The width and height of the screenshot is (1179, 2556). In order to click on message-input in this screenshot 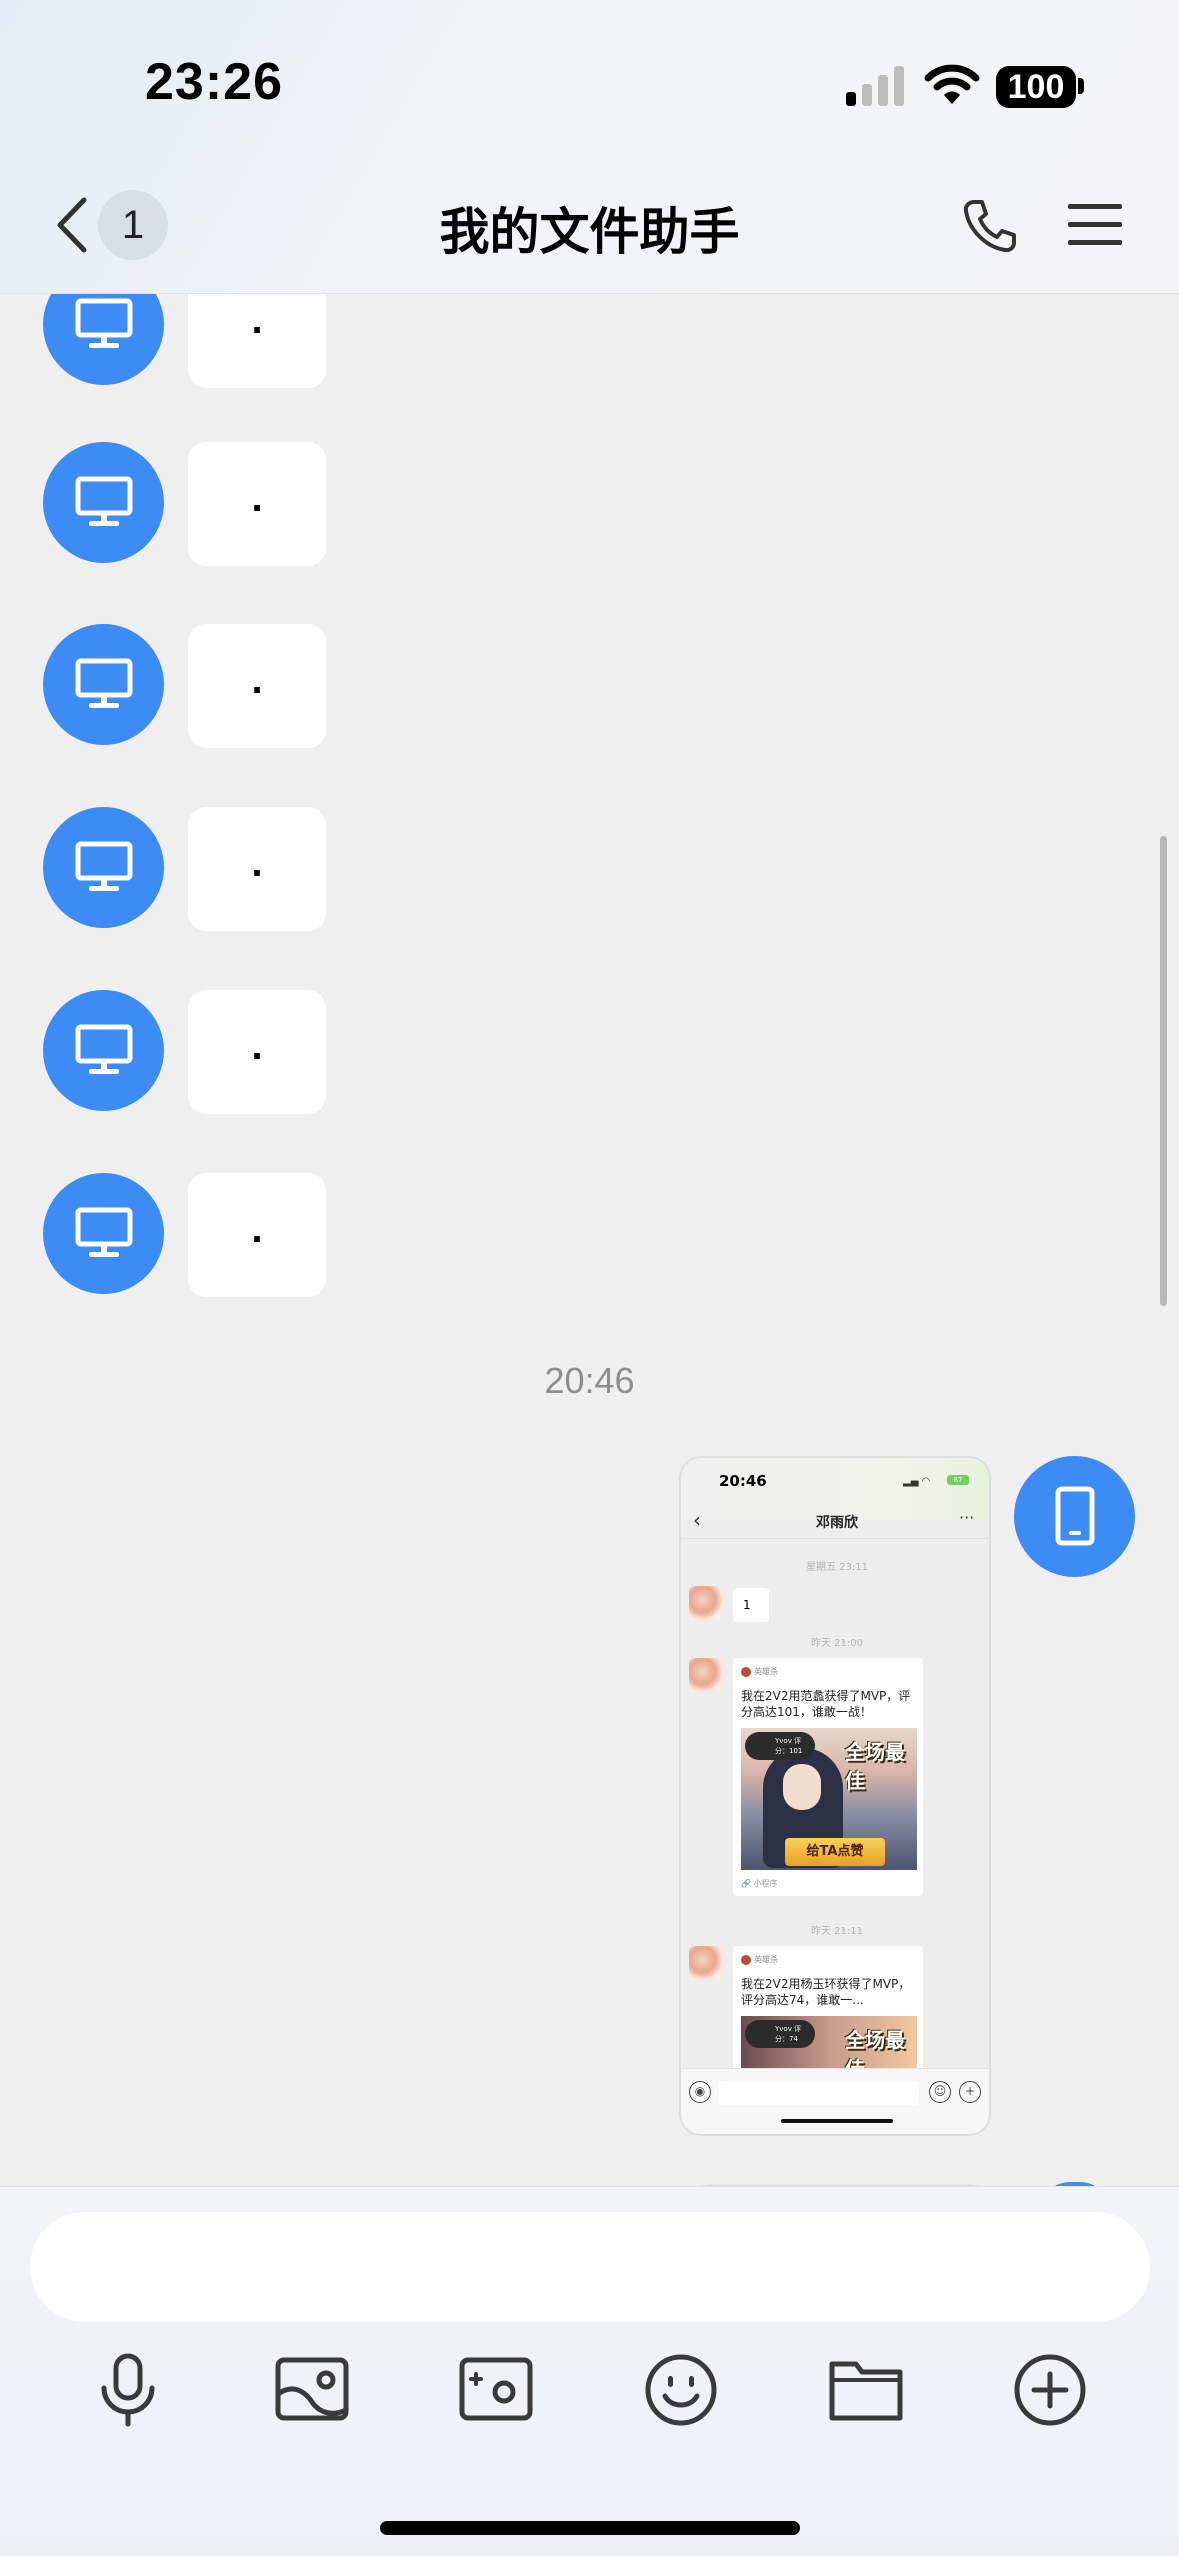, I will do `click(590, 2267)`.